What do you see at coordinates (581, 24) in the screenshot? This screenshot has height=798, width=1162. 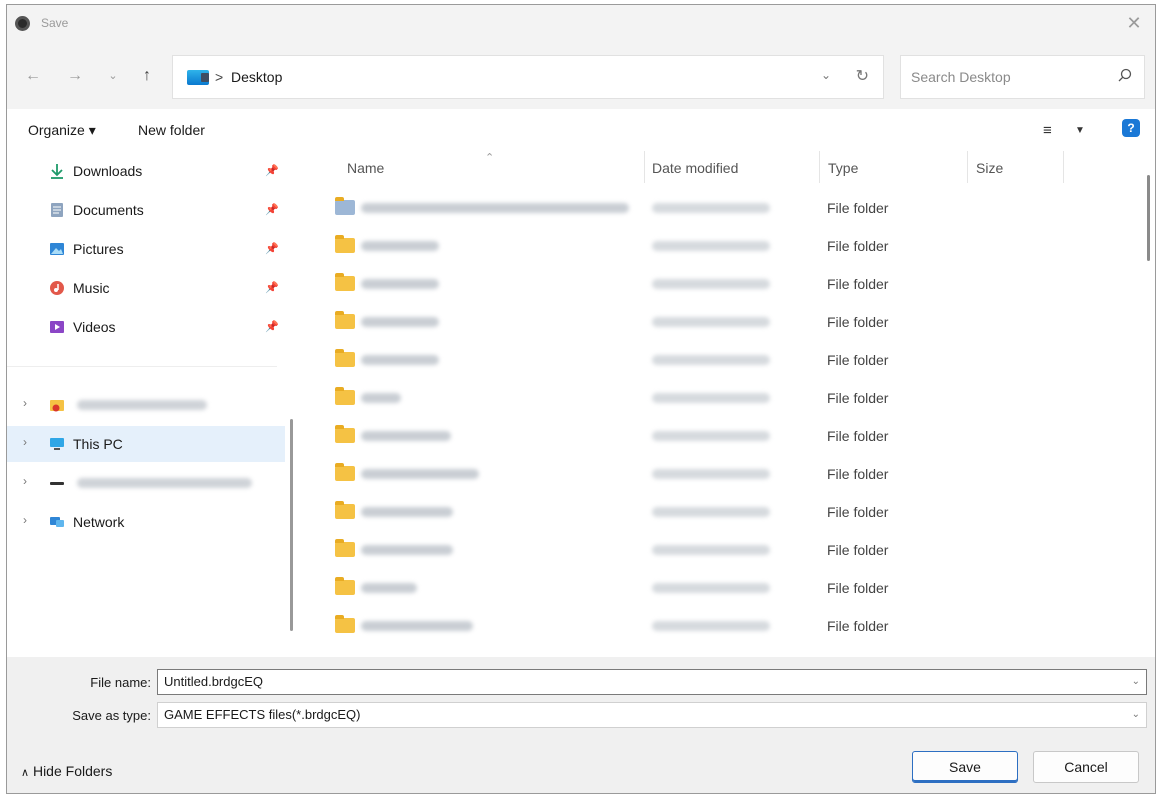 I see `title-bar: Save ✕` at bounding box center [581, 24].